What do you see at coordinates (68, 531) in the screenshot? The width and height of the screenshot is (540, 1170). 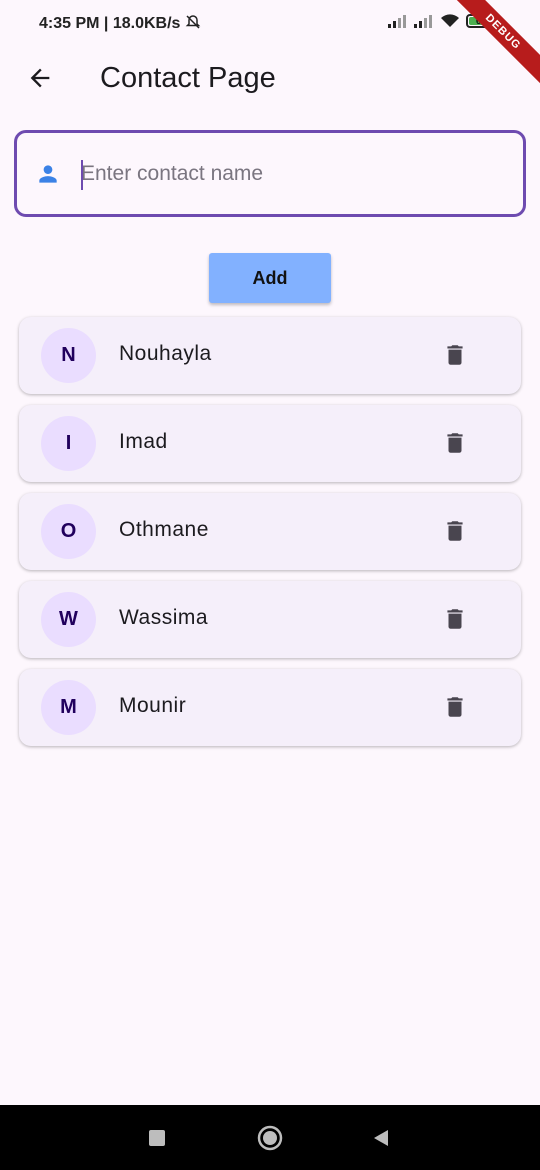 I see `avatar: O` at bounding box center [68, 531].